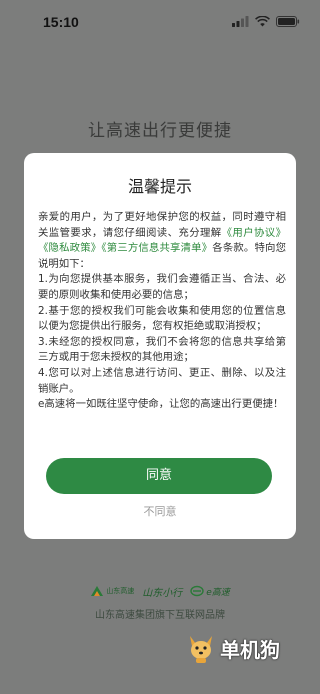 The width and height of the screenshot is (320, 694). What do you see at coordinates (218, 592) in the screenshot?
I see `logo3-text: e高速` at bounding box center [218, 592].